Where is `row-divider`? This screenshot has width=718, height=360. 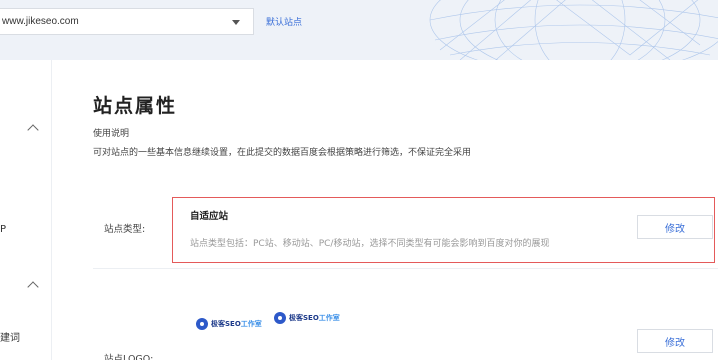
row-divider is located at coordinates (405, 268).